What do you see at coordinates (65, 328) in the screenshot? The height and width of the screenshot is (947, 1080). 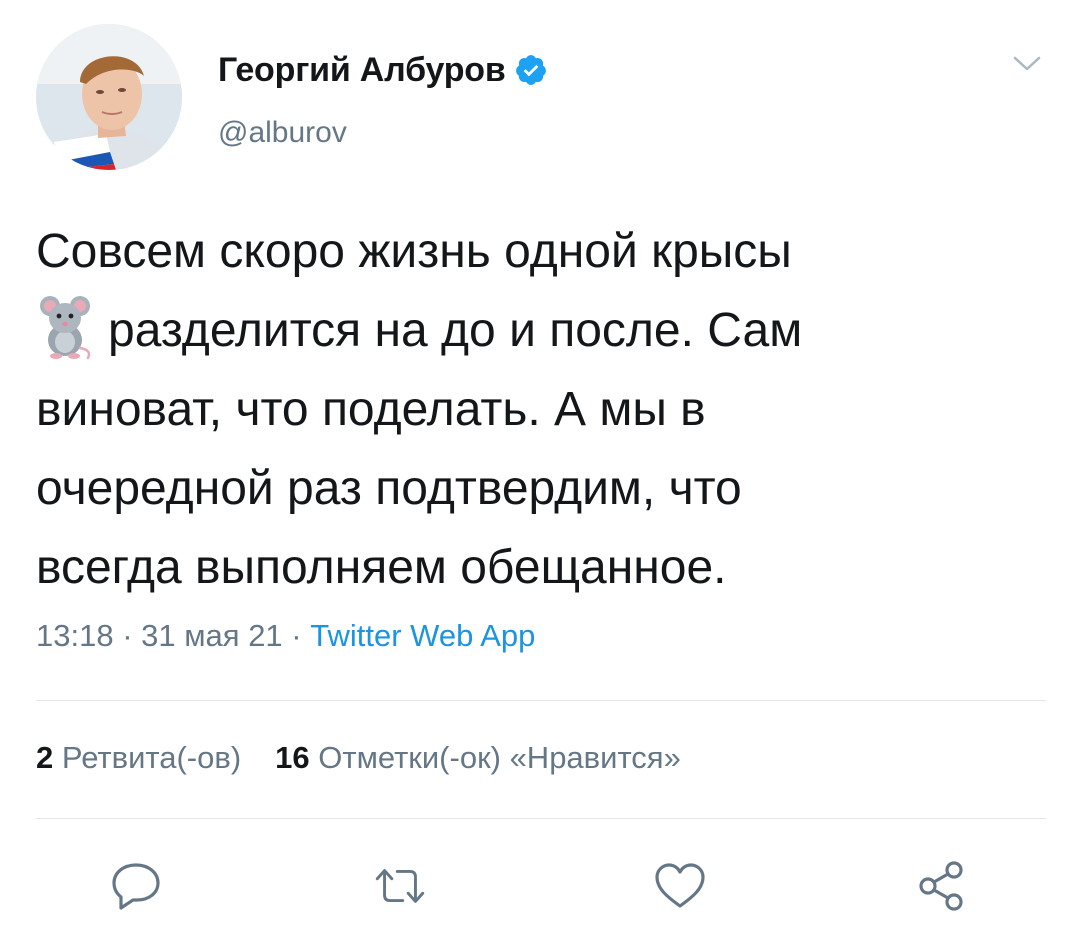 I see `rat-emoji` at bounding box center [65, 328].